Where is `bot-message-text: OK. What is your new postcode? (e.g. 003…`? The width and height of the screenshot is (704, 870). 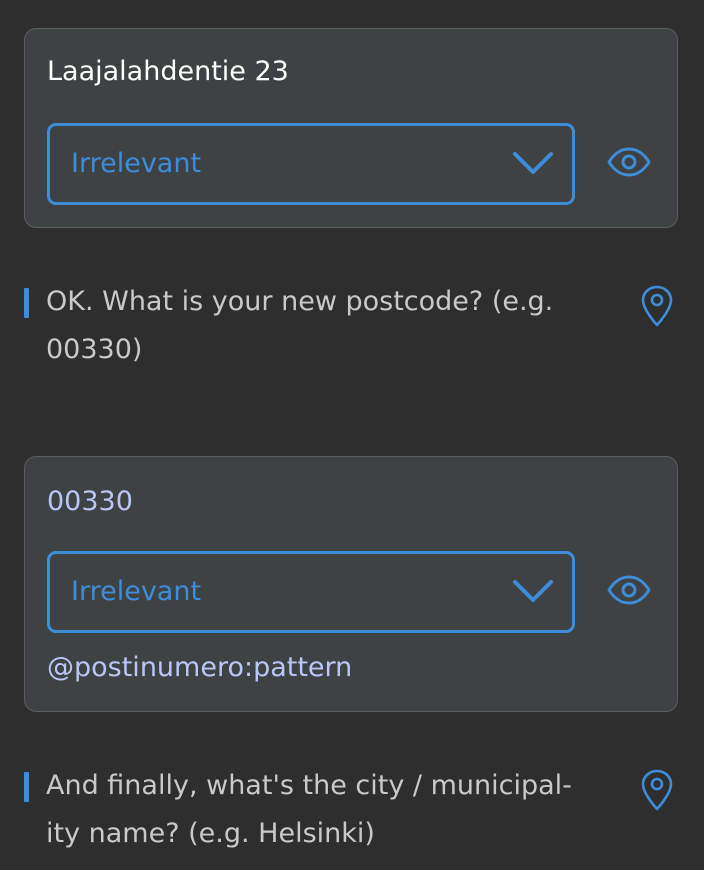
bot-message-text: OK. What is your new postcode? (e.g. 003… is located at coordinates (300, 325).